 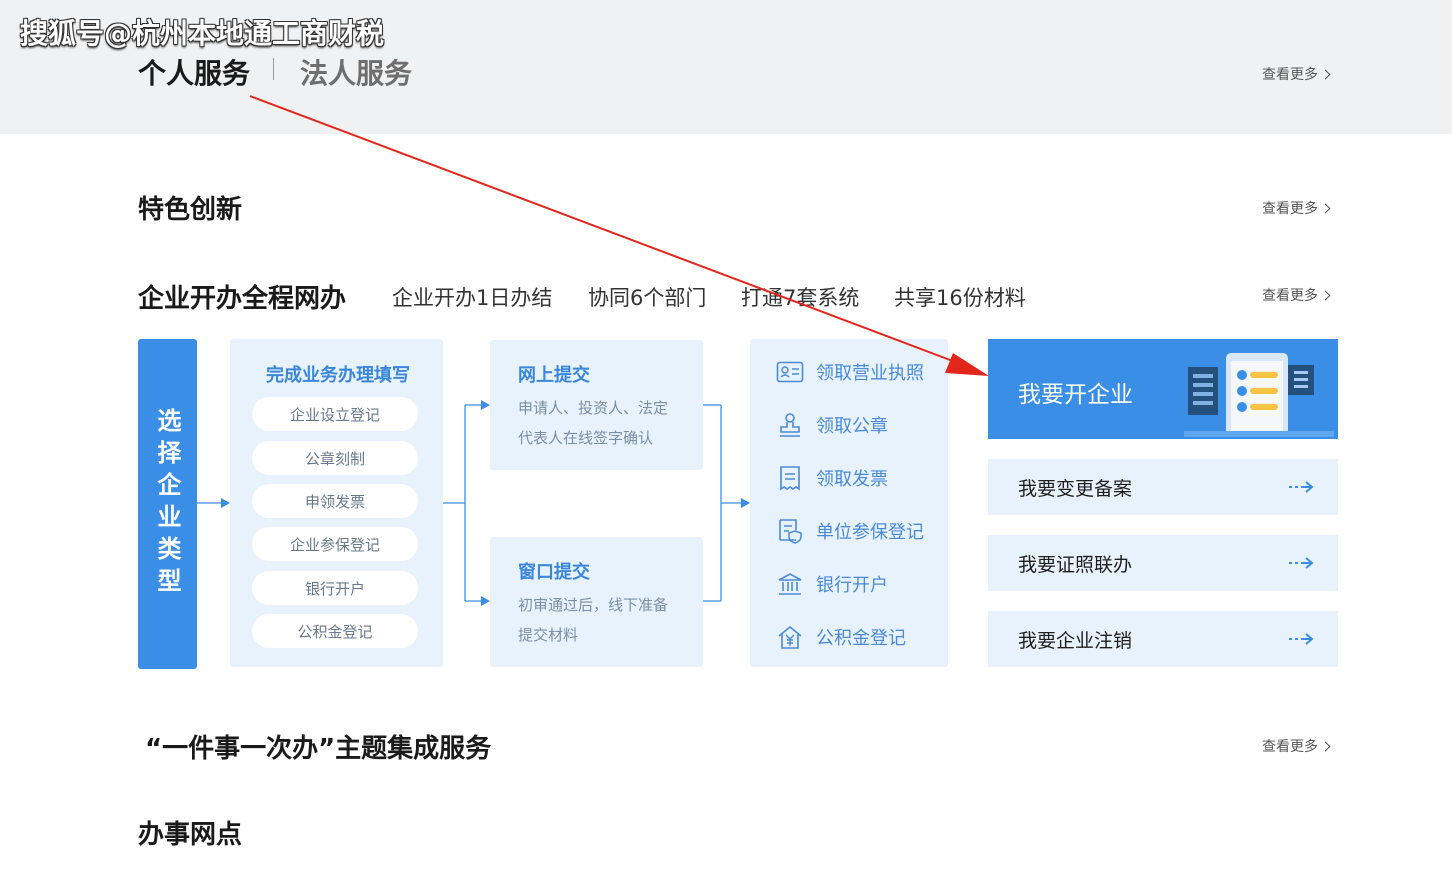 I want to click on collect-item-invoice: 领取发票, so click(x=832, y=478).